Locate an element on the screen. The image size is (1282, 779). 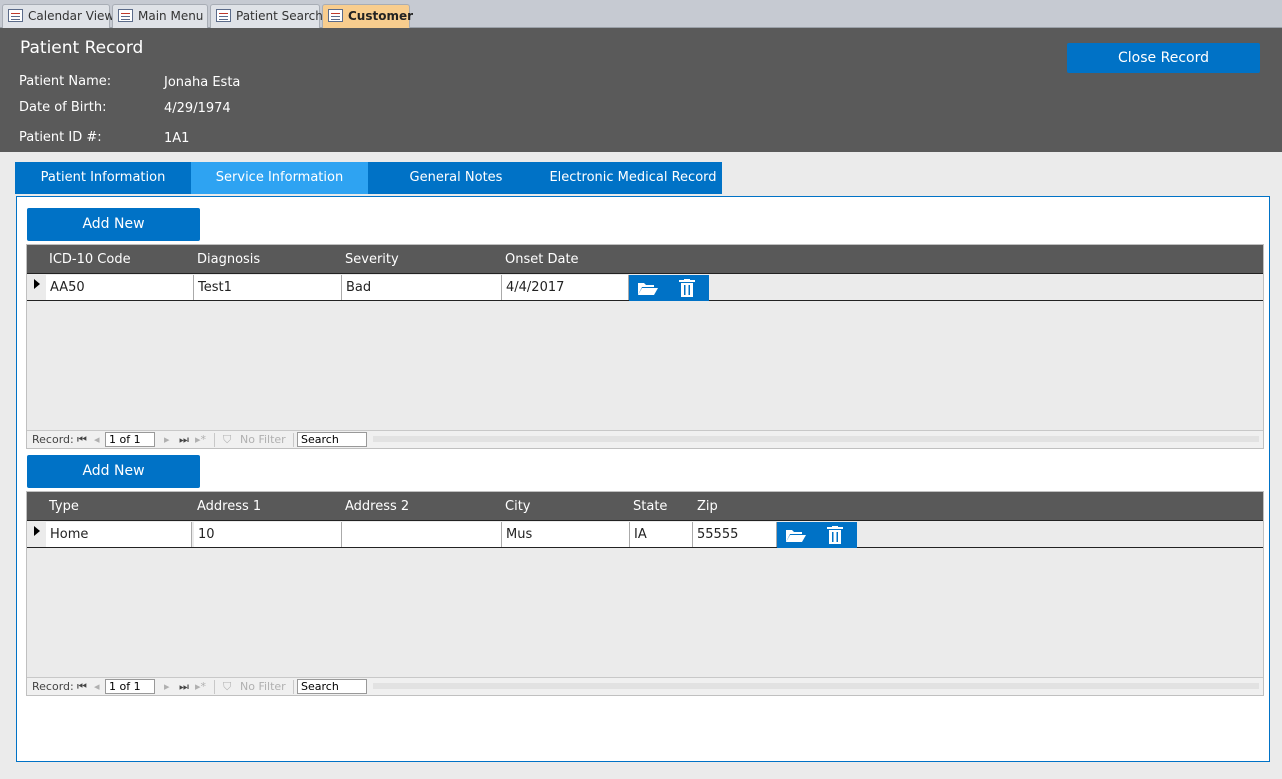
table-row: Home 10 Mus IA 55555 is located at coordinates (645, 534).